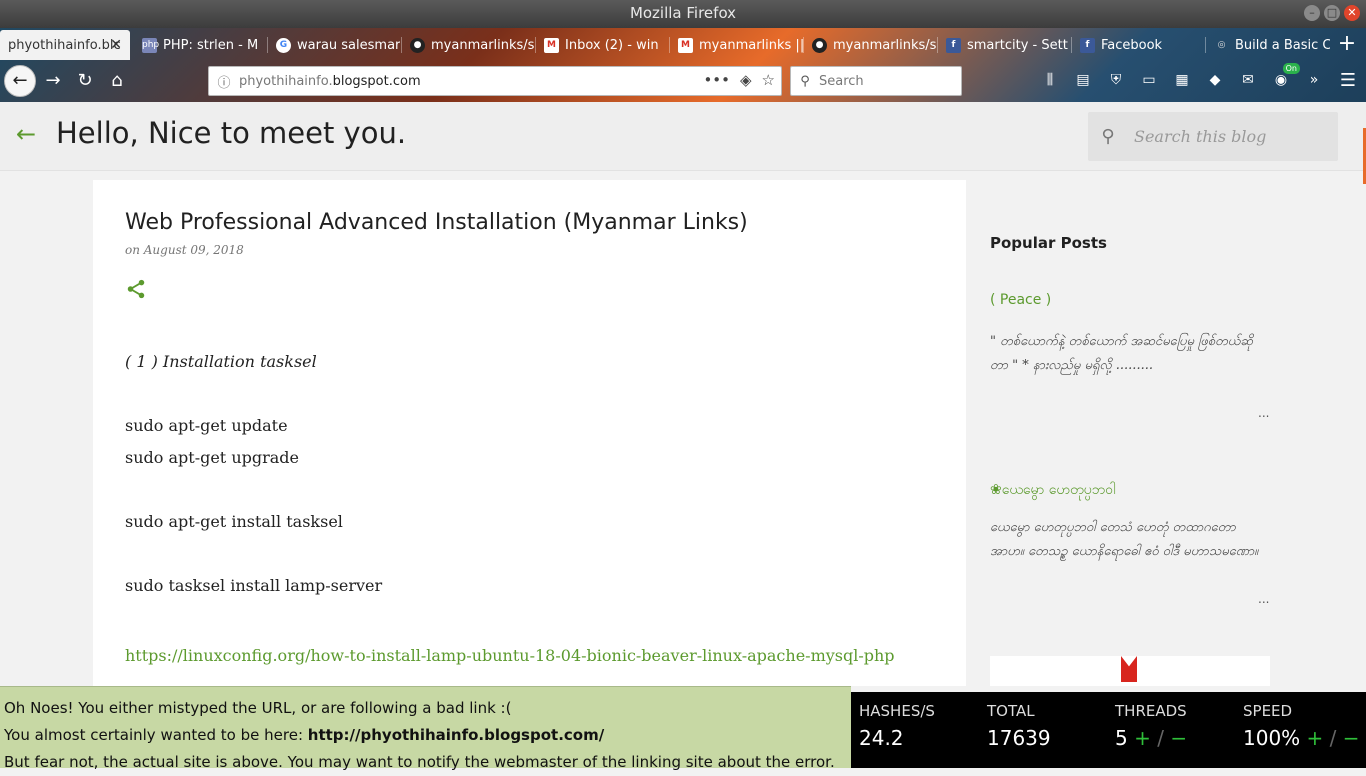 The width and height of the screenshot is (1366, 776). What do you see at coordinates (1116, 80) in the screenshot?
I see `shield-icon: ⛨` at bounding box center [1116, 80].